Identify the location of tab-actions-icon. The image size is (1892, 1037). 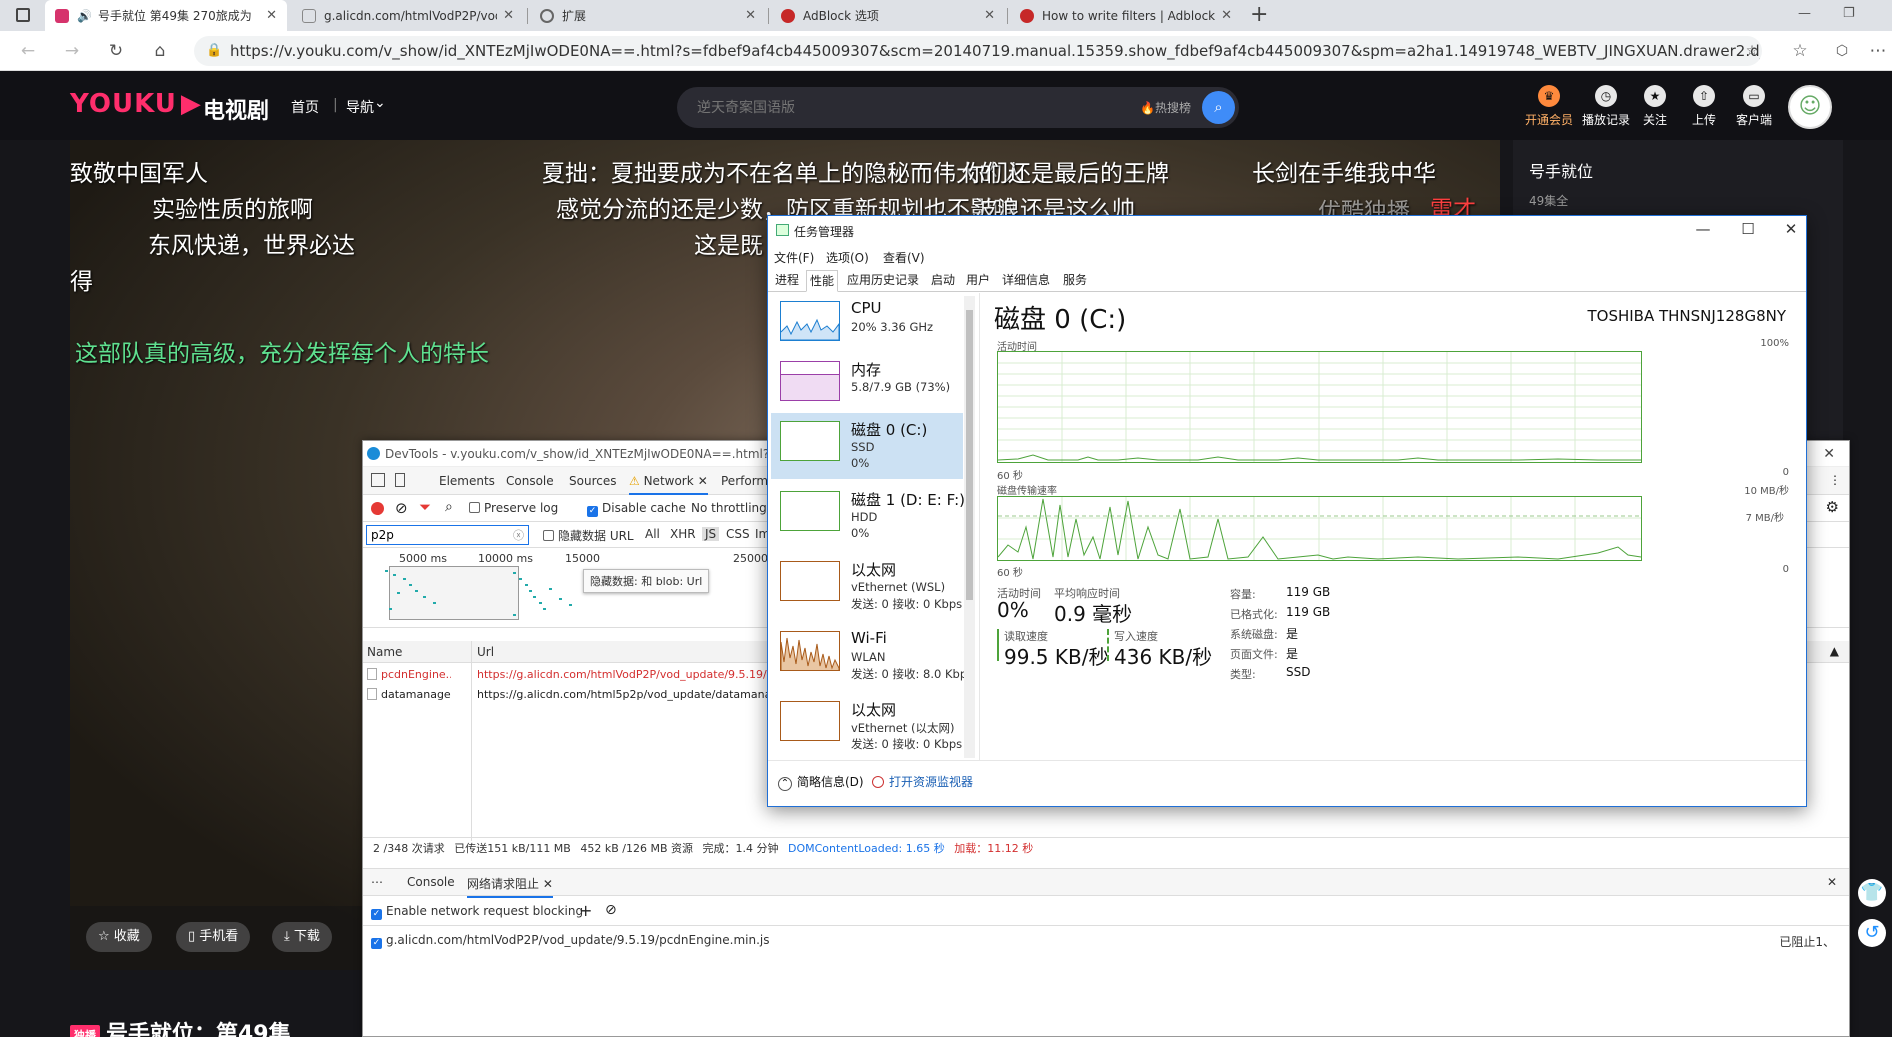
(23, 15).